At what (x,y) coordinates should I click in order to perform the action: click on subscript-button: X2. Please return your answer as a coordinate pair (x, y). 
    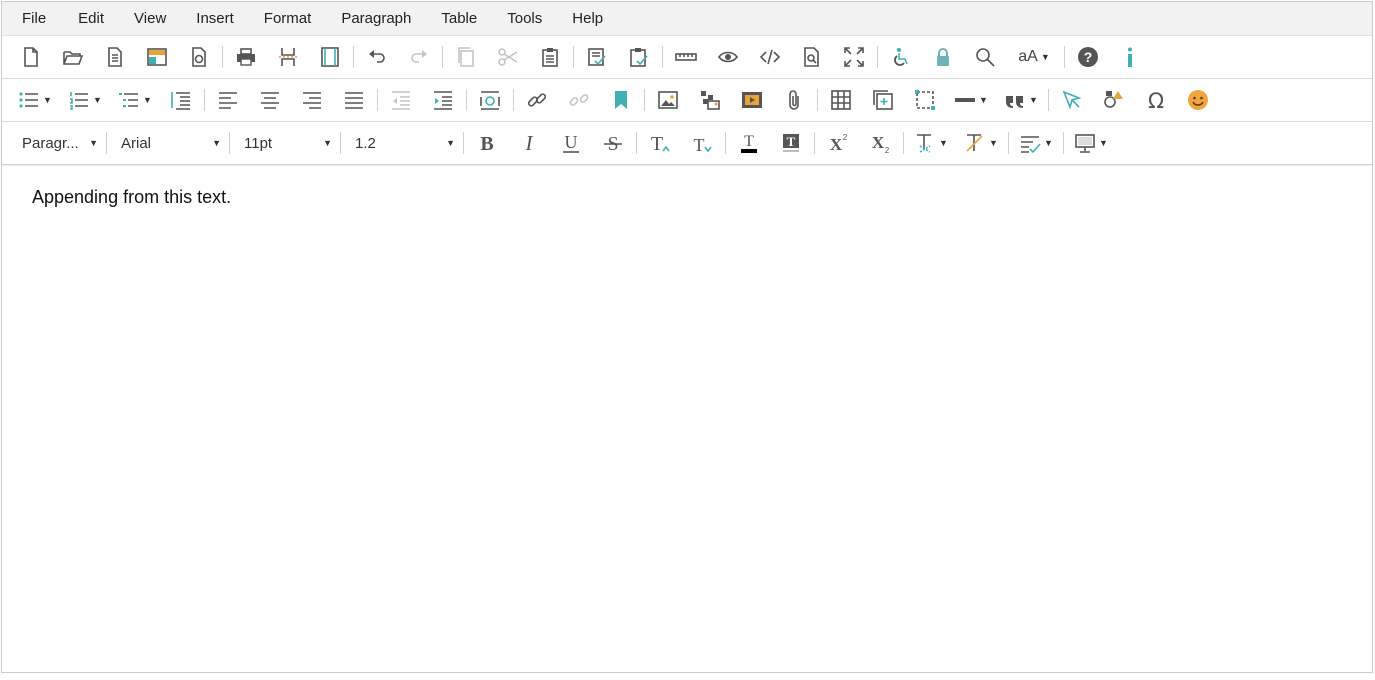
    Looking at the image, I should click on (880, 143).